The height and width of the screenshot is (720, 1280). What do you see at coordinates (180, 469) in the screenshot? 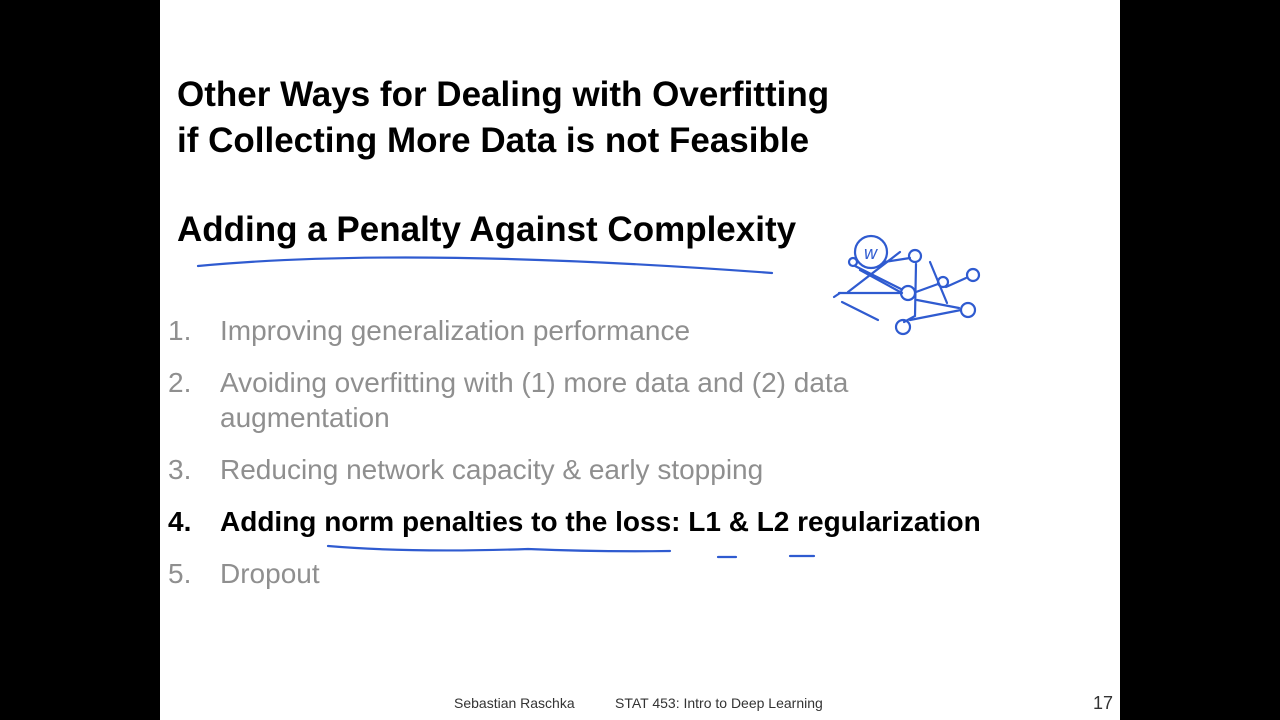
I see `list-item-number: 3.` at bounding box center [180, 469].